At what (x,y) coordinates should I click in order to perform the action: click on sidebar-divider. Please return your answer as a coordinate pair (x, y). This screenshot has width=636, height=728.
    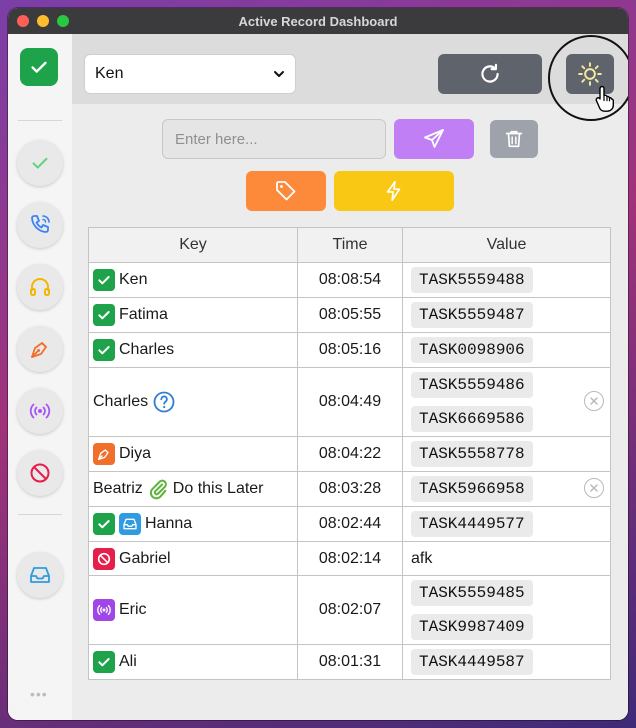
    Looking at the image, I should click on (40, 120).